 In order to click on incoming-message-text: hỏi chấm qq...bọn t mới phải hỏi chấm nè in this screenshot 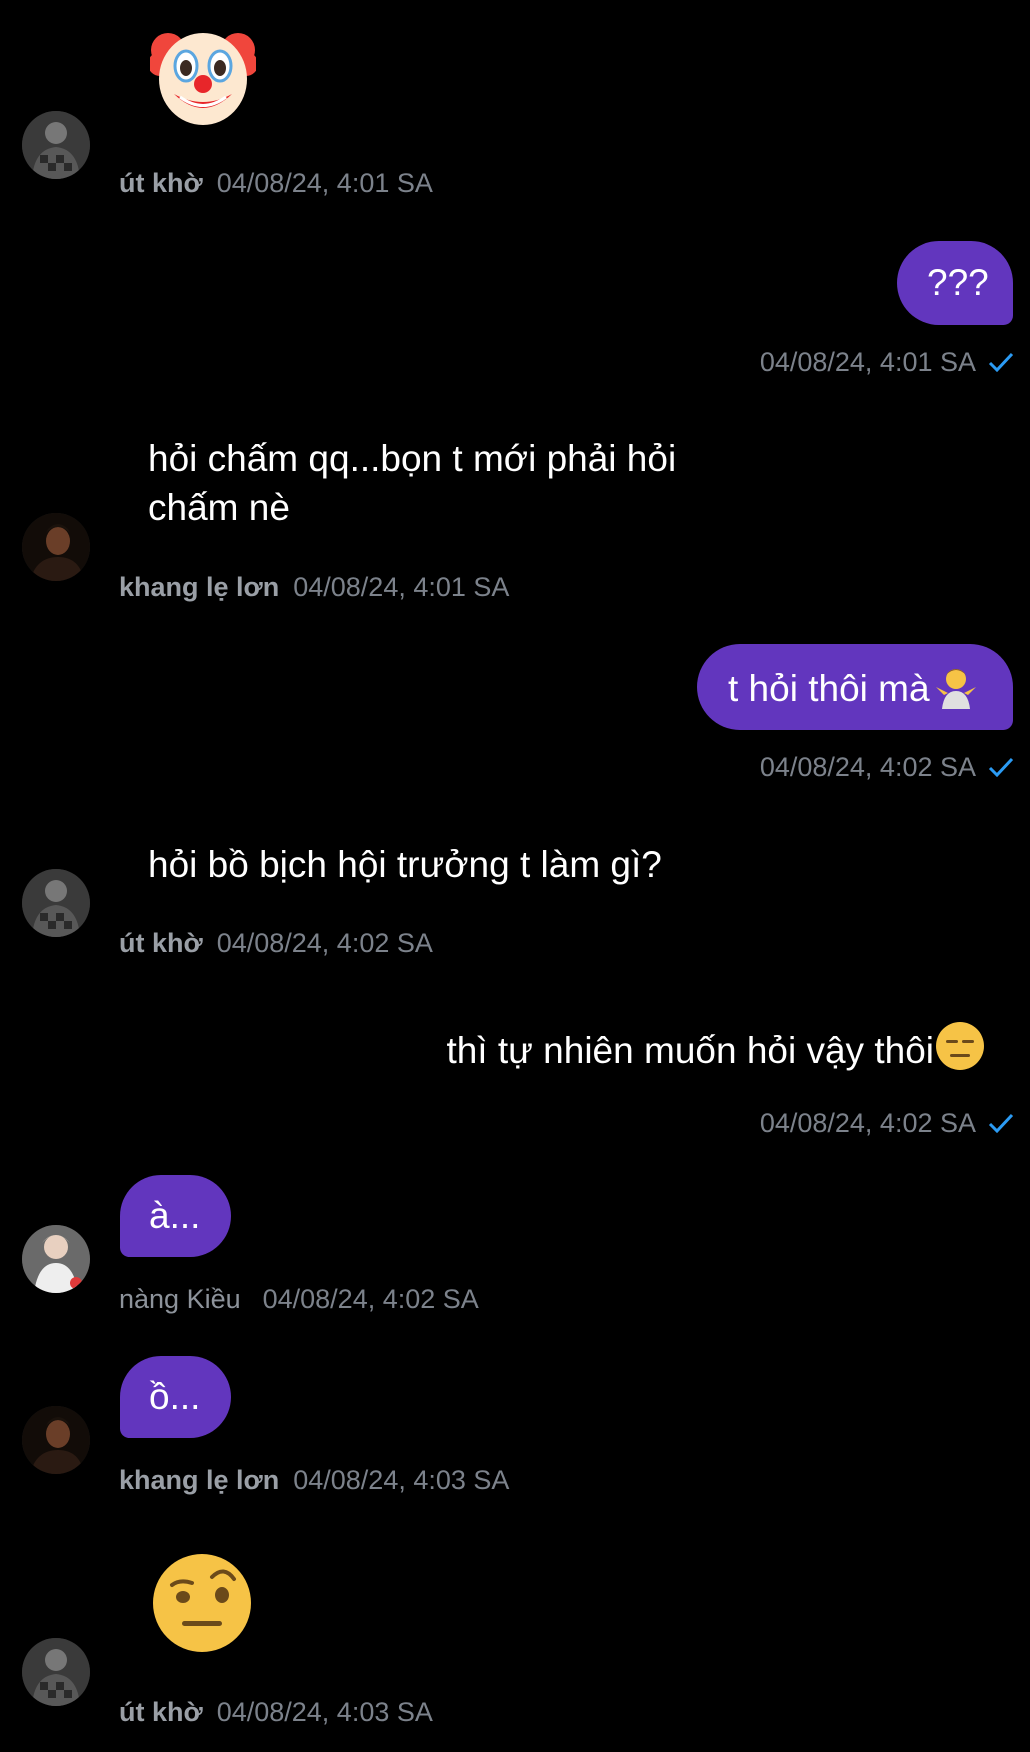, I will do `click(412, 483)`.